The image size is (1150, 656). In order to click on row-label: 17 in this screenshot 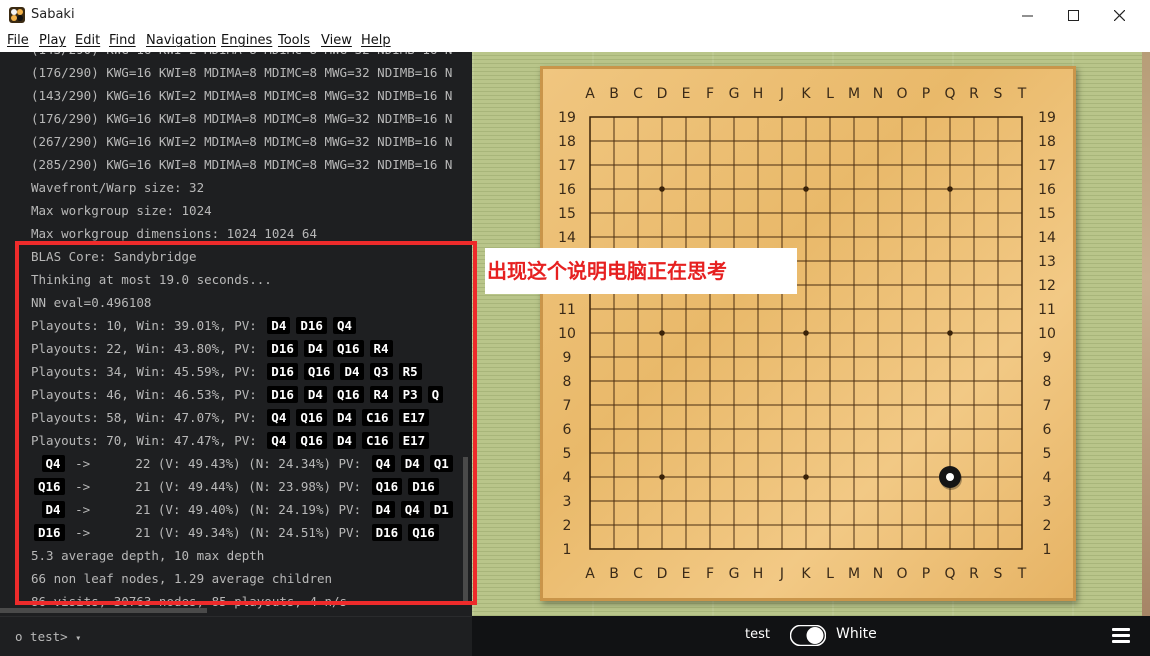, I will do `click(567, 166)`.